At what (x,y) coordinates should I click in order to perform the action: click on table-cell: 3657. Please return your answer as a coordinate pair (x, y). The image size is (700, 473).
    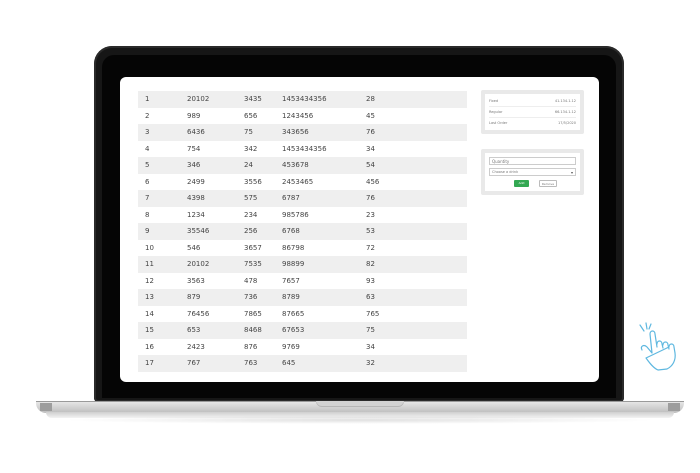
    Looking at the image, I should click on (253, 247).